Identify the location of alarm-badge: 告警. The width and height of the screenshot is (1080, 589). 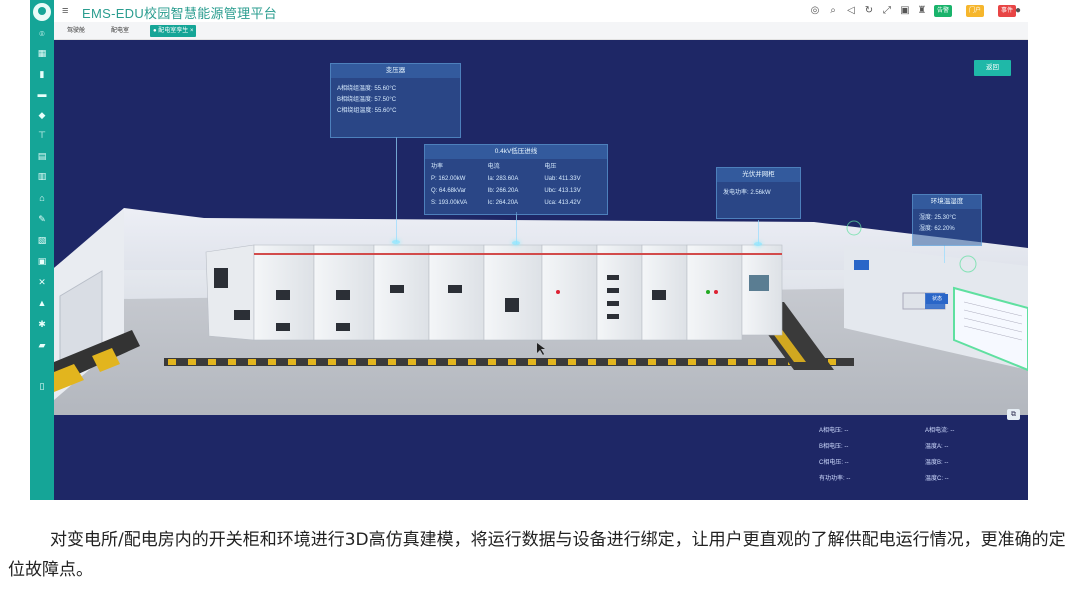
(943, 11).